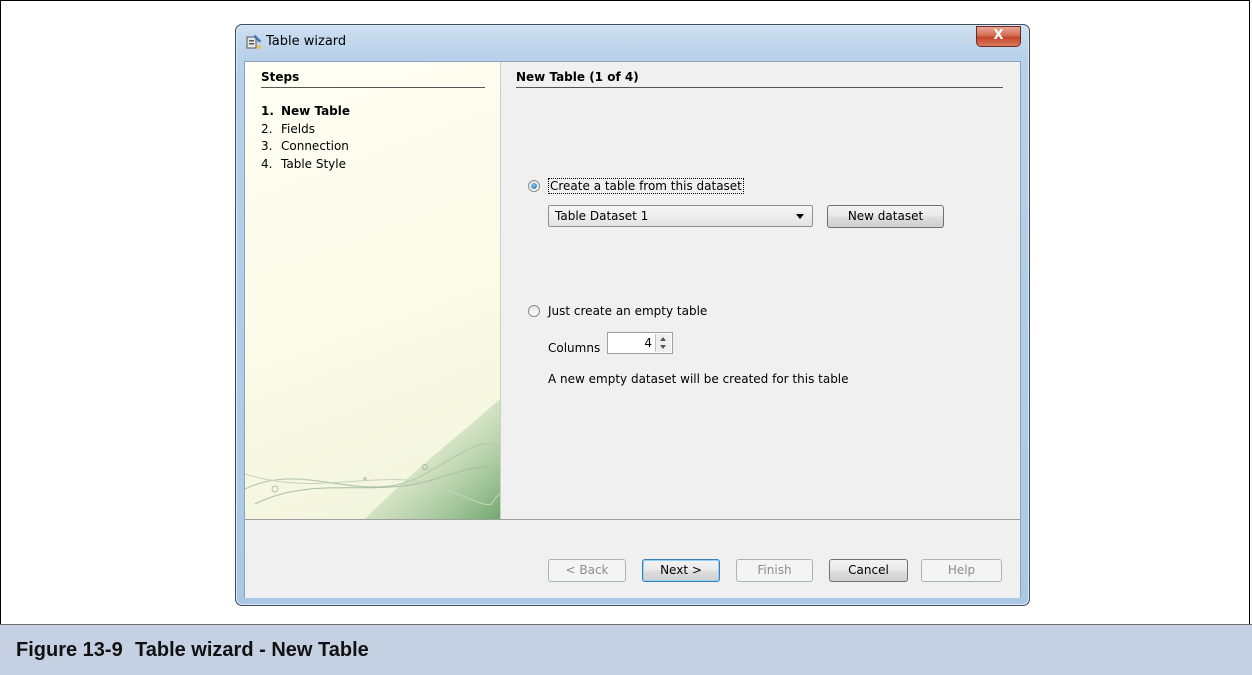 The height and width of the screenshot is (675, 1252). I want to click on radio-selected-icon, so click(534, 186).